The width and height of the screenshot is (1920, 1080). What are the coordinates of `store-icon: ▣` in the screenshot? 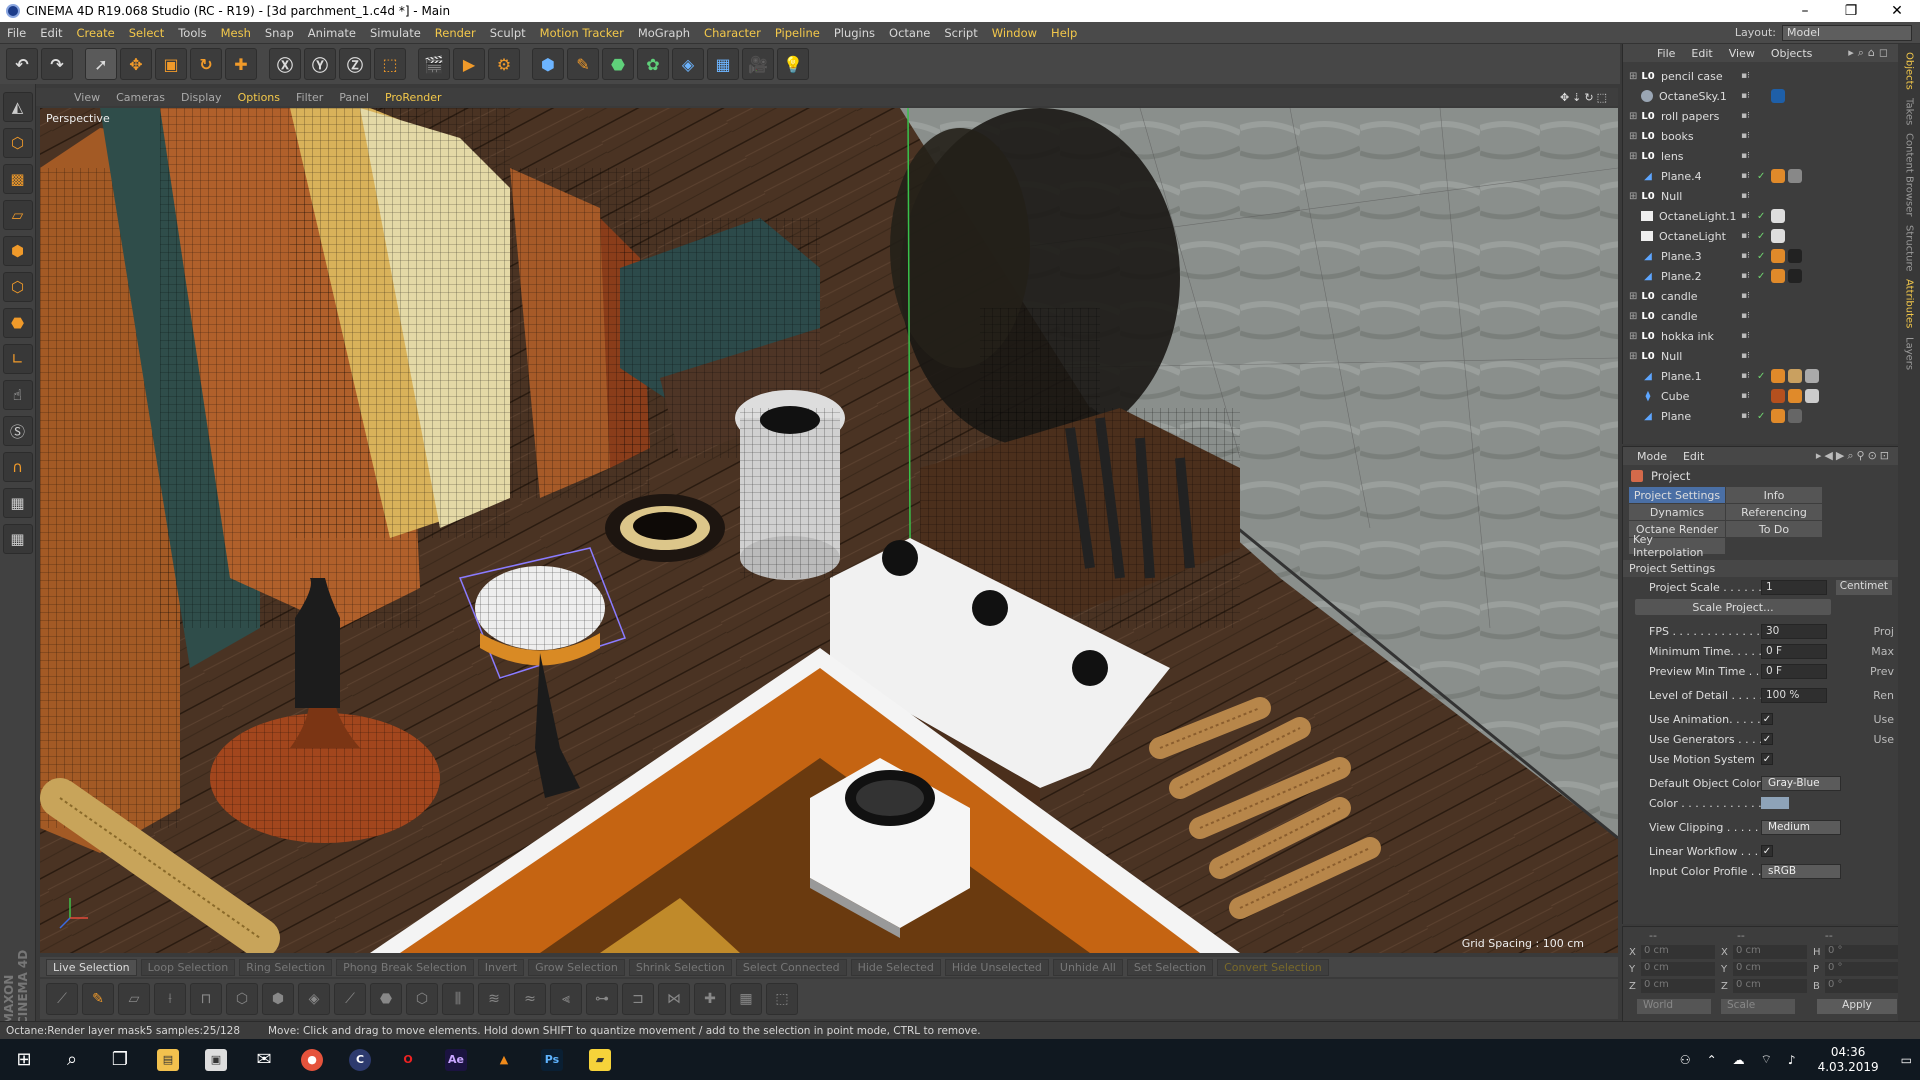 It's located at (216, 1059).